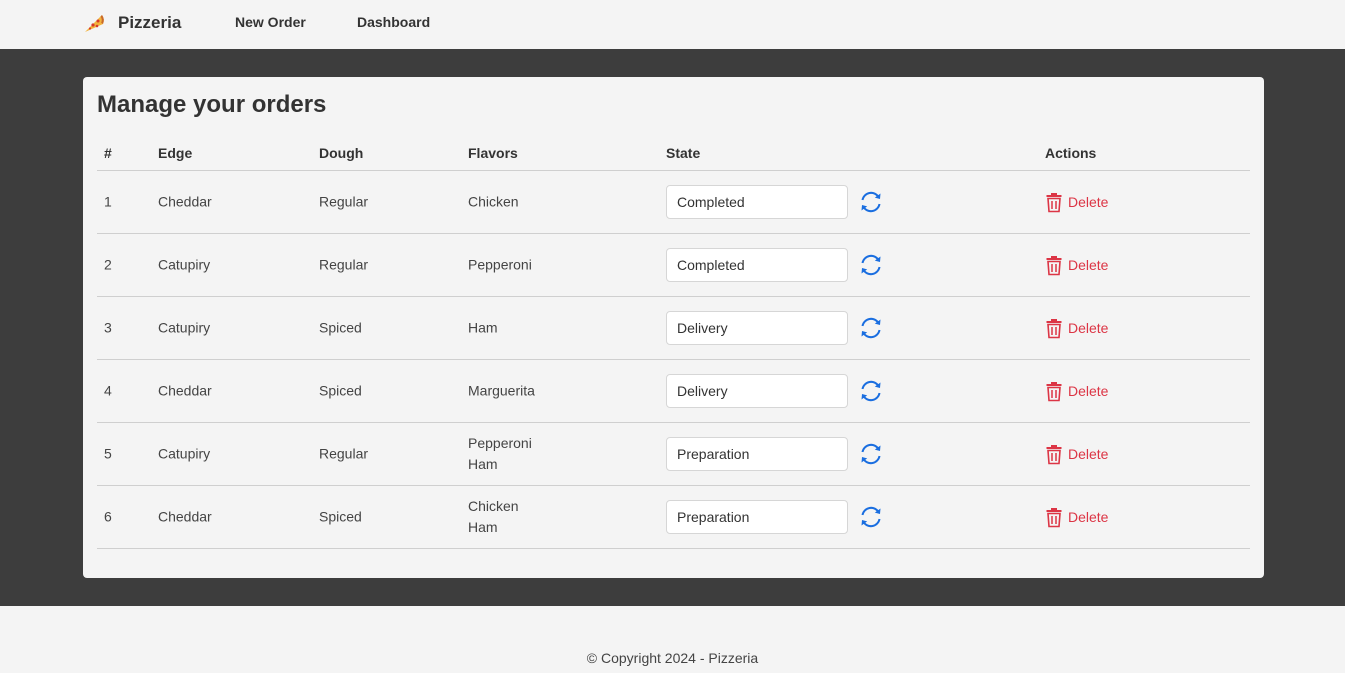 This screenshot has height=673, width=1345. Describe the element at coordinates (108, 153) in the screenshot. I see `header-num: #` at that location.